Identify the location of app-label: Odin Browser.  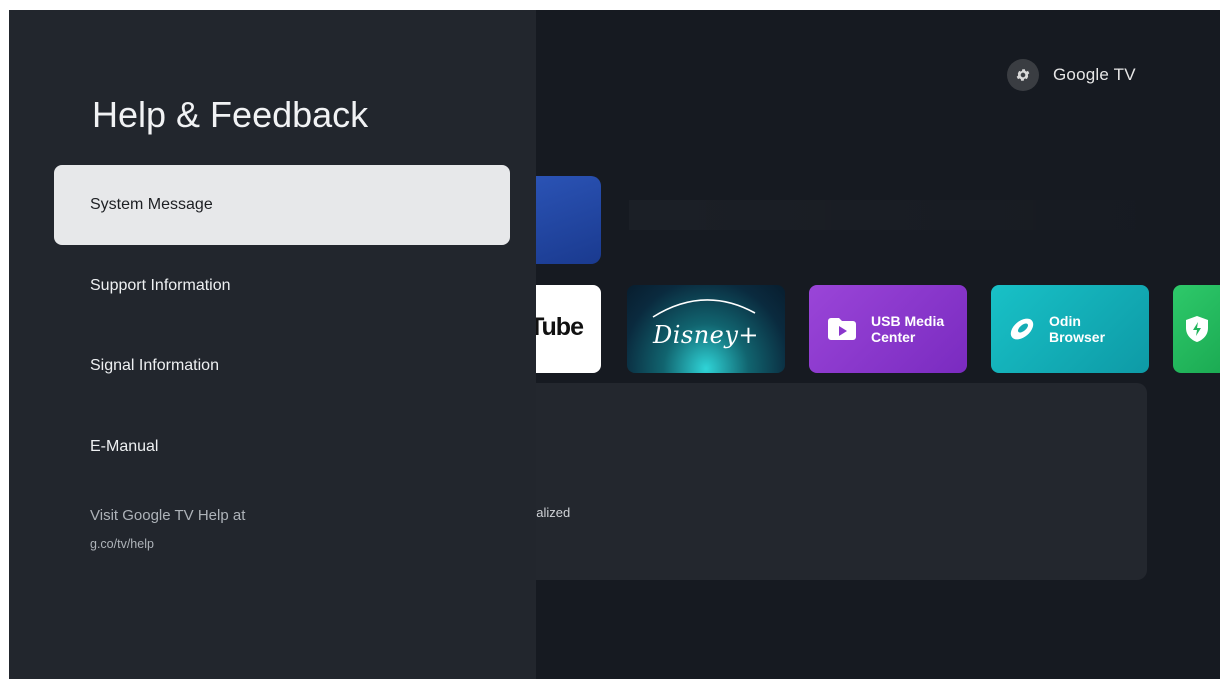
(1077, 329).